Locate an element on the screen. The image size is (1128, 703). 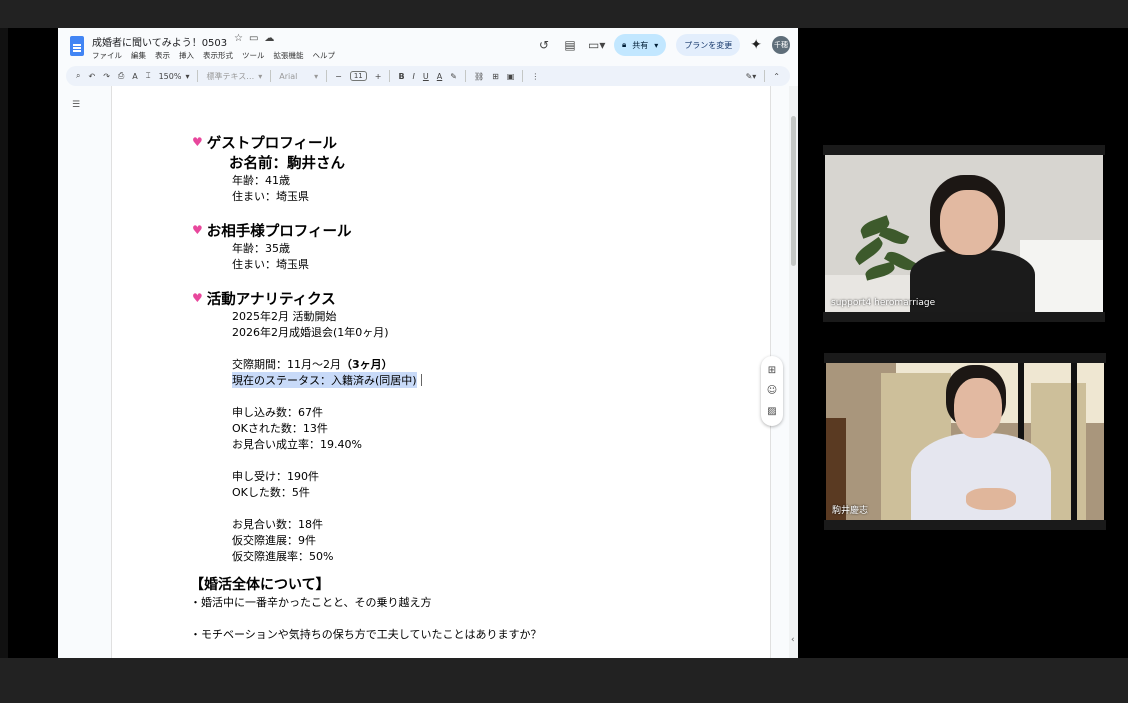
add-comment-icon: ⊞ is located at coordinates (772, 370).